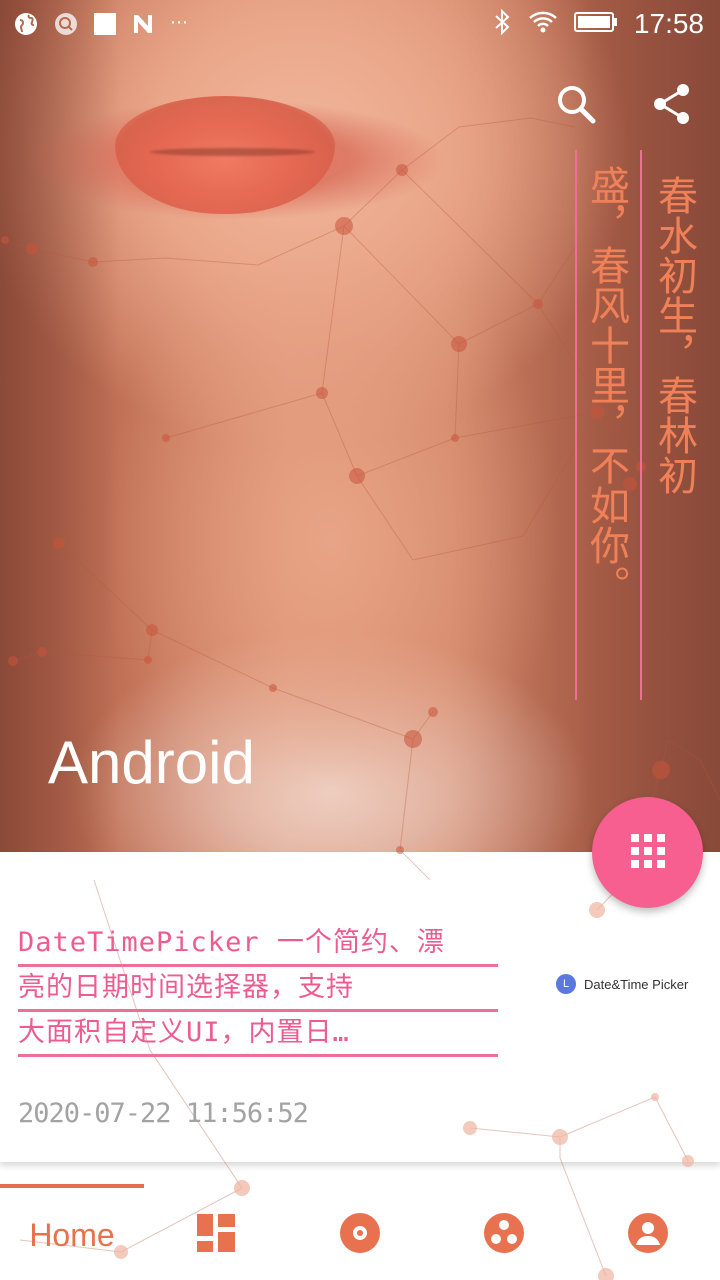 This screenshot has width=720, height=1280. Describe the element at coordinates (606, 385) in the screenshot. I see `poem-column-left: 盛，春风十里，不如你。` at that location.